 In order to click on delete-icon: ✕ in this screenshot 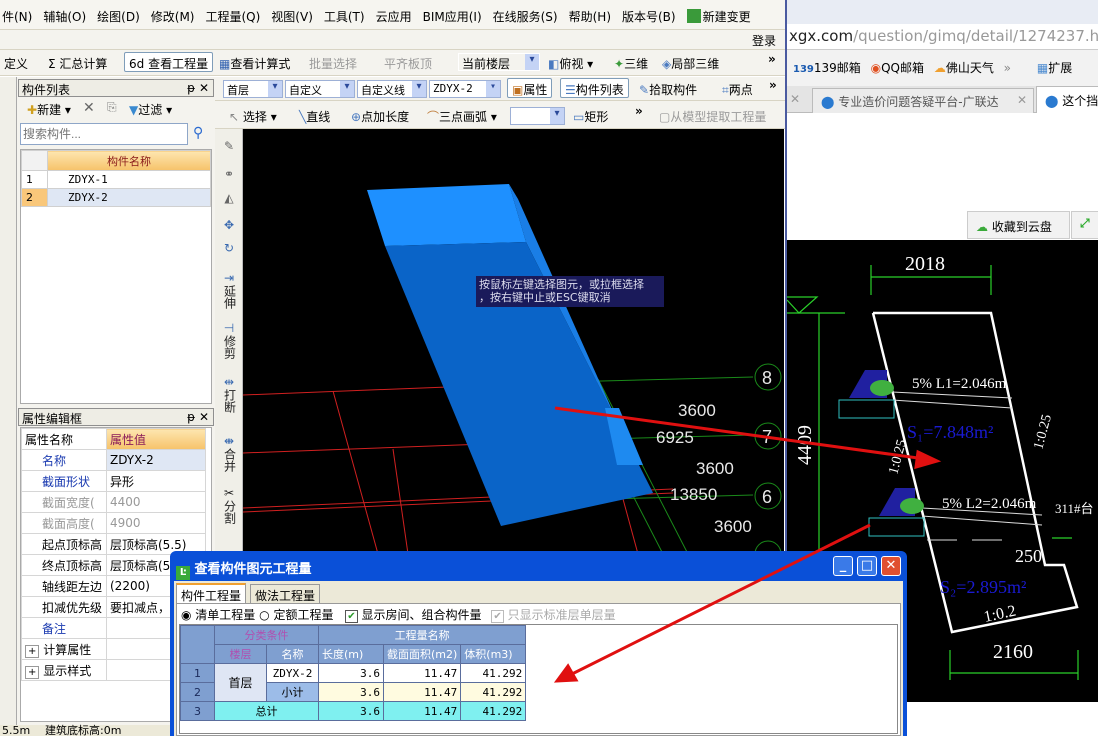, I will do `click(89, 108)`.